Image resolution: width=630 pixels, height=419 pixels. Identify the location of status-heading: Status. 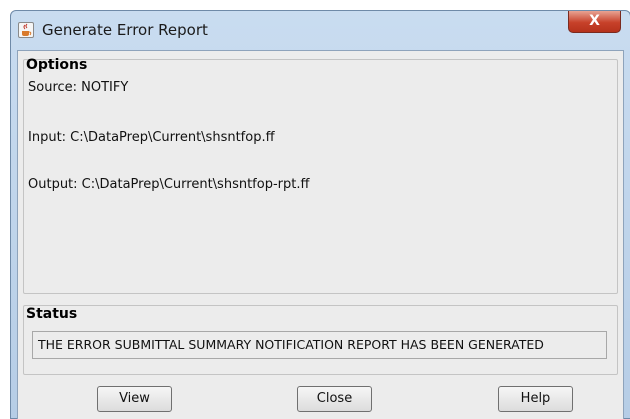
(52, 314).